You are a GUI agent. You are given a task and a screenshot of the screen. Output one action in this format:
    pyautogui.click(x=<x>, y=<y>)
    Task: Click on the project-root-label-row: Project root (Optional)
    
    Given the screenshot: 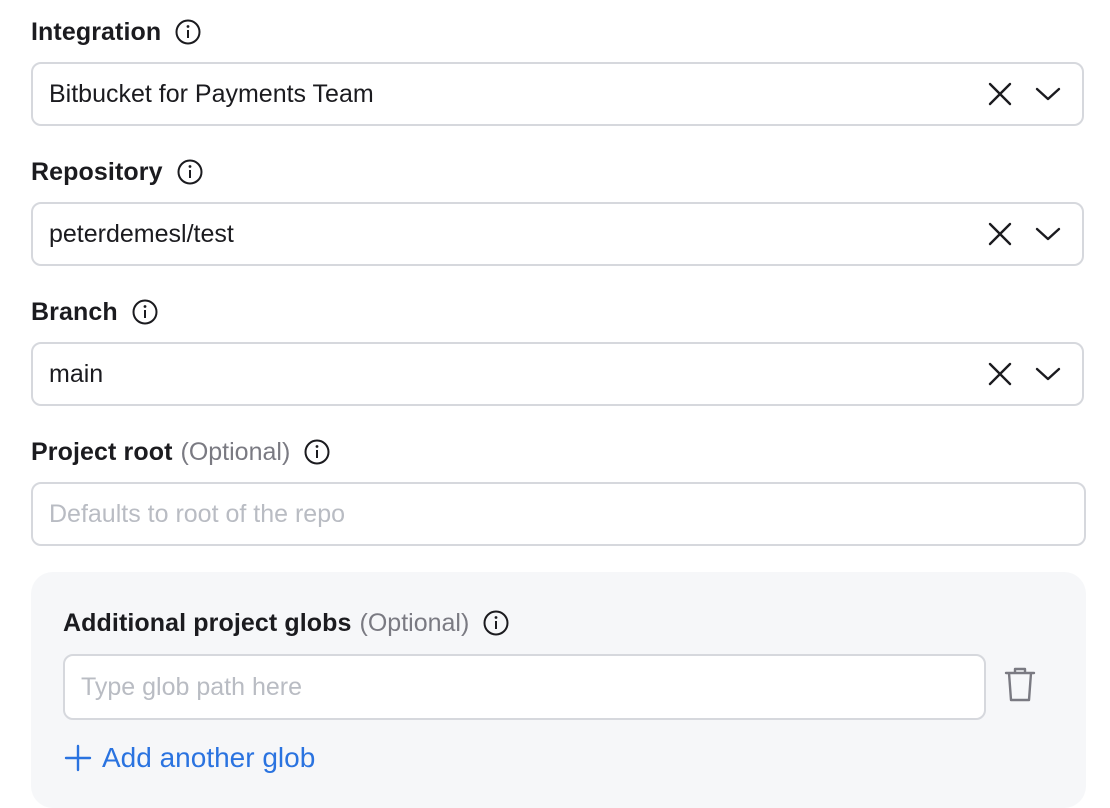 What is the action you would take?
    pyautogui.click(x=180, y=452)
    